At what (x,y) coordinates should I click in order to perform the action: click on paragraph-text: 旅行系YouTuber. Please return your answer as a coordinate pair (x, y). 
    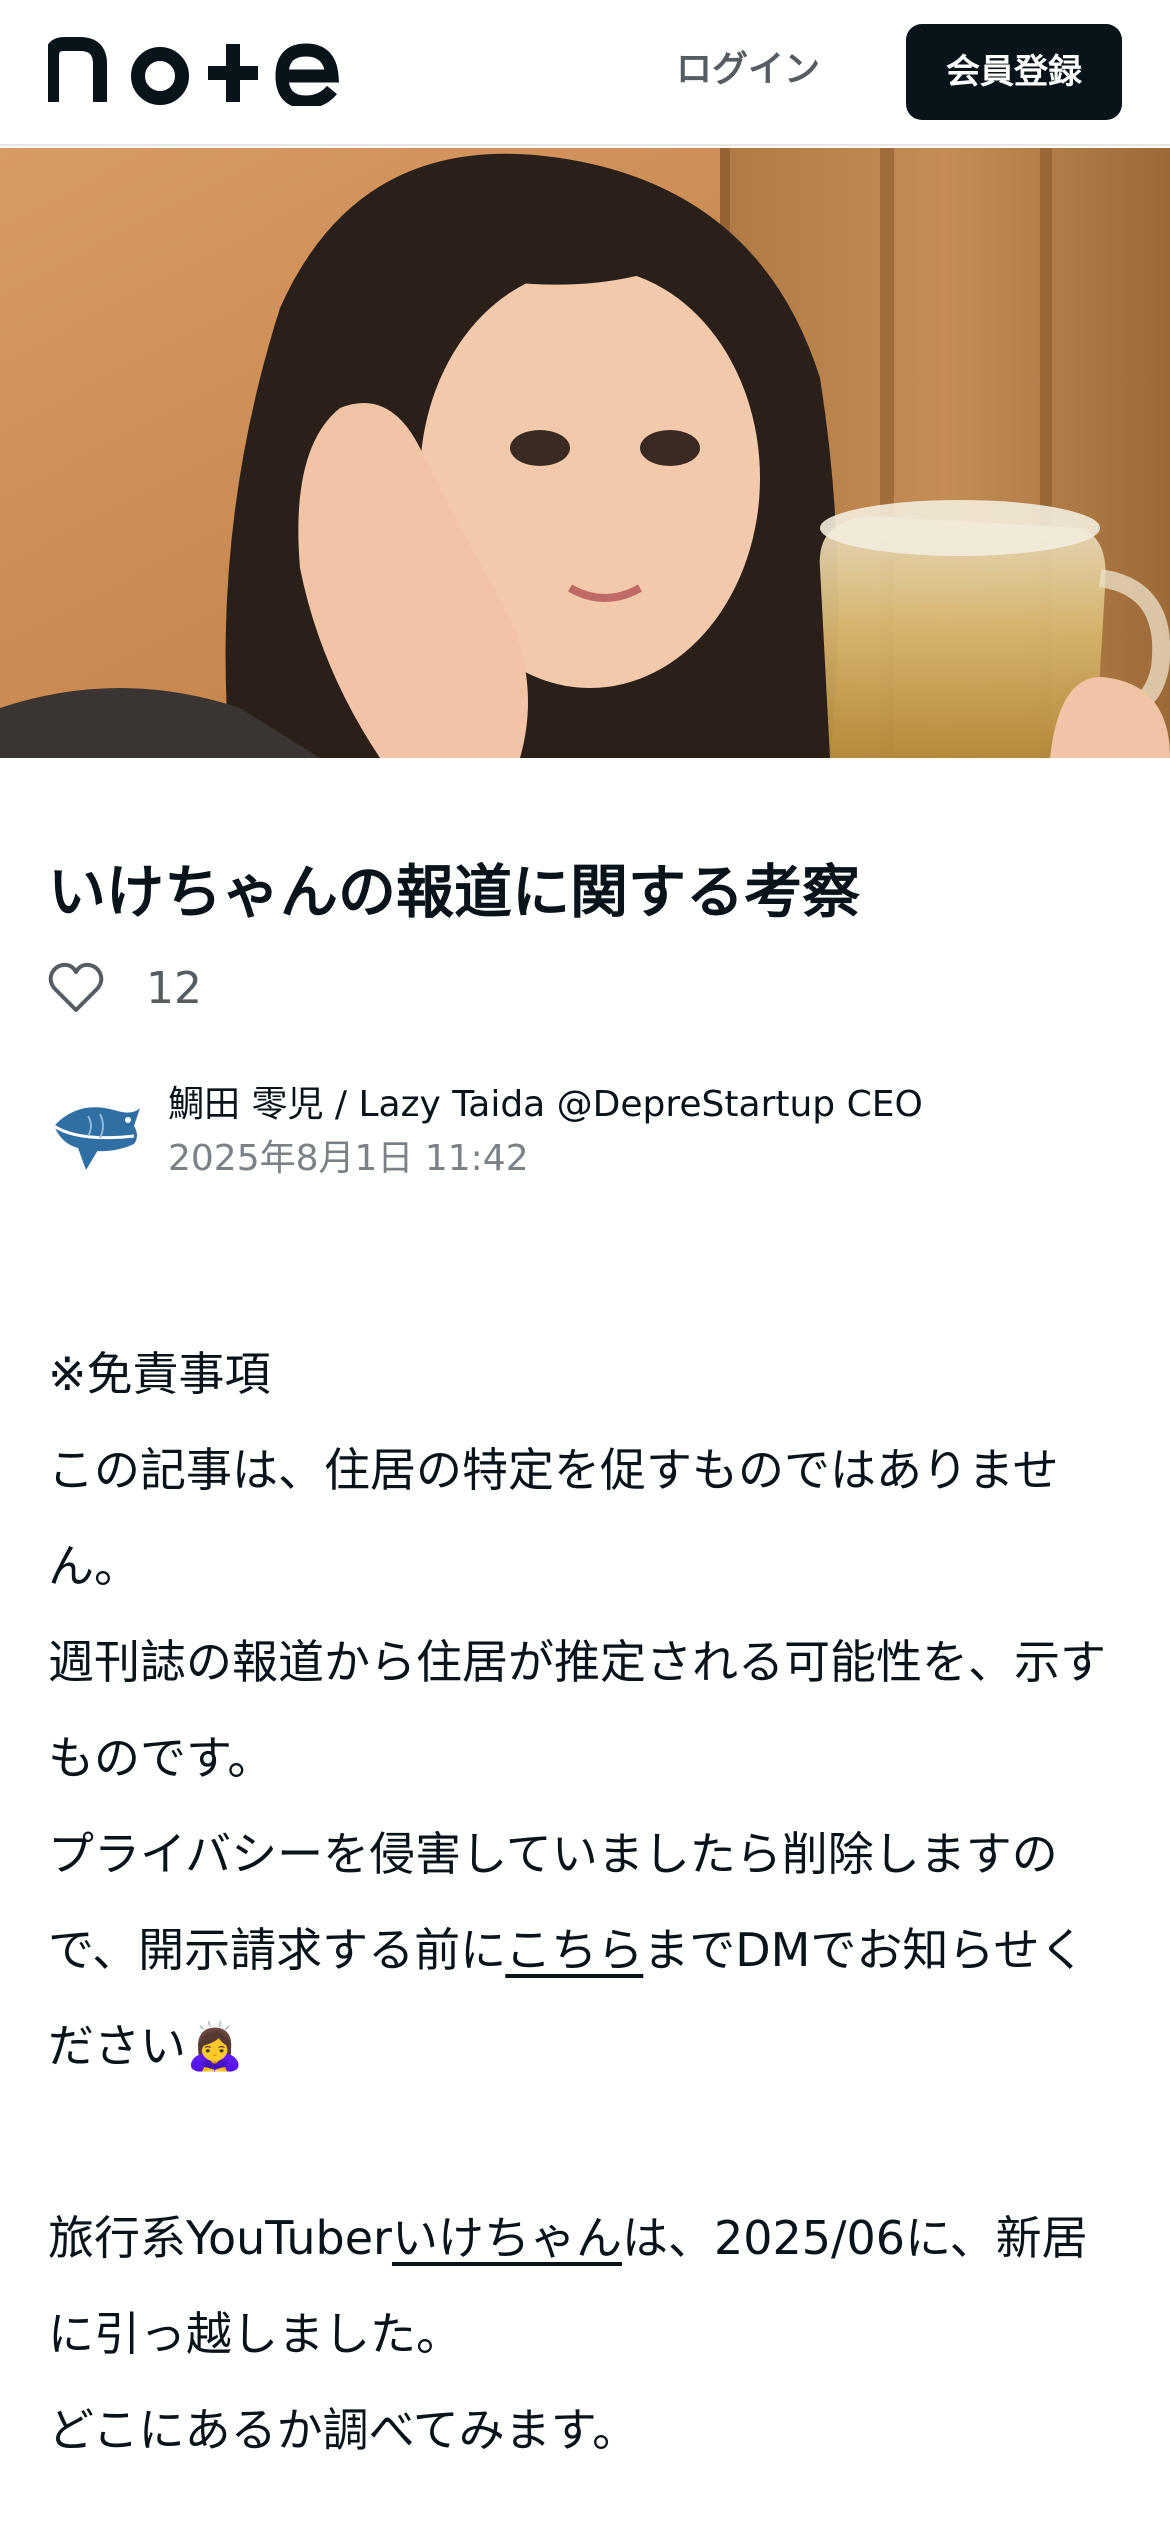
    Looking at the image, I should click on (220, 2238).